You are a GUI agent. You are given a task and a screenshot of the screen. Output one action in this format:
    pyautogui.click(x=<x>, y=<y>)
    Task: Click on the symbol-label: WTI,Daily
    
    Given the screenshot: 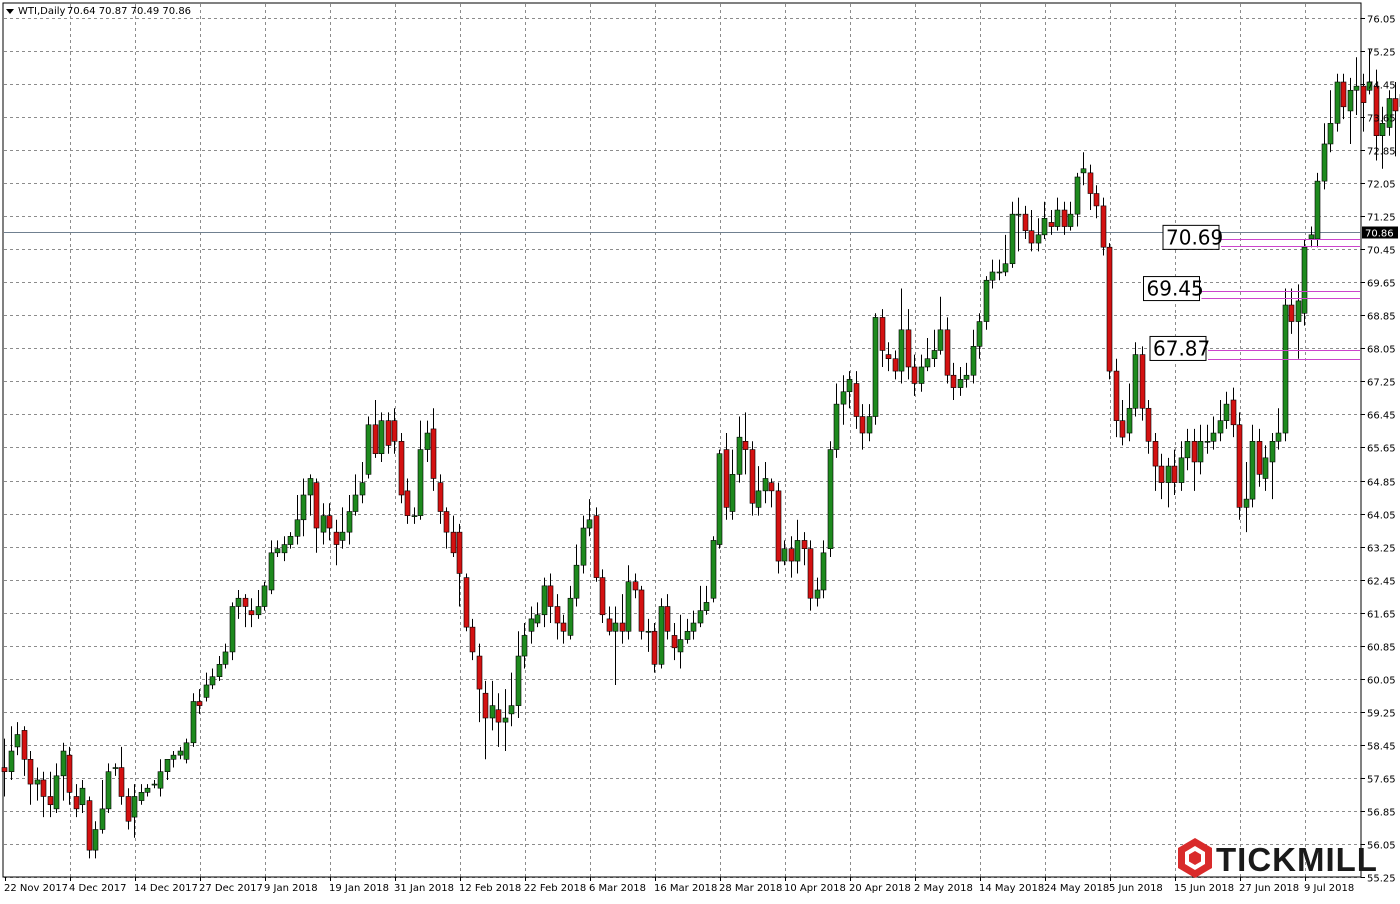 What is the action you would take?
    pyautogui.click(x=42, y=11)
    